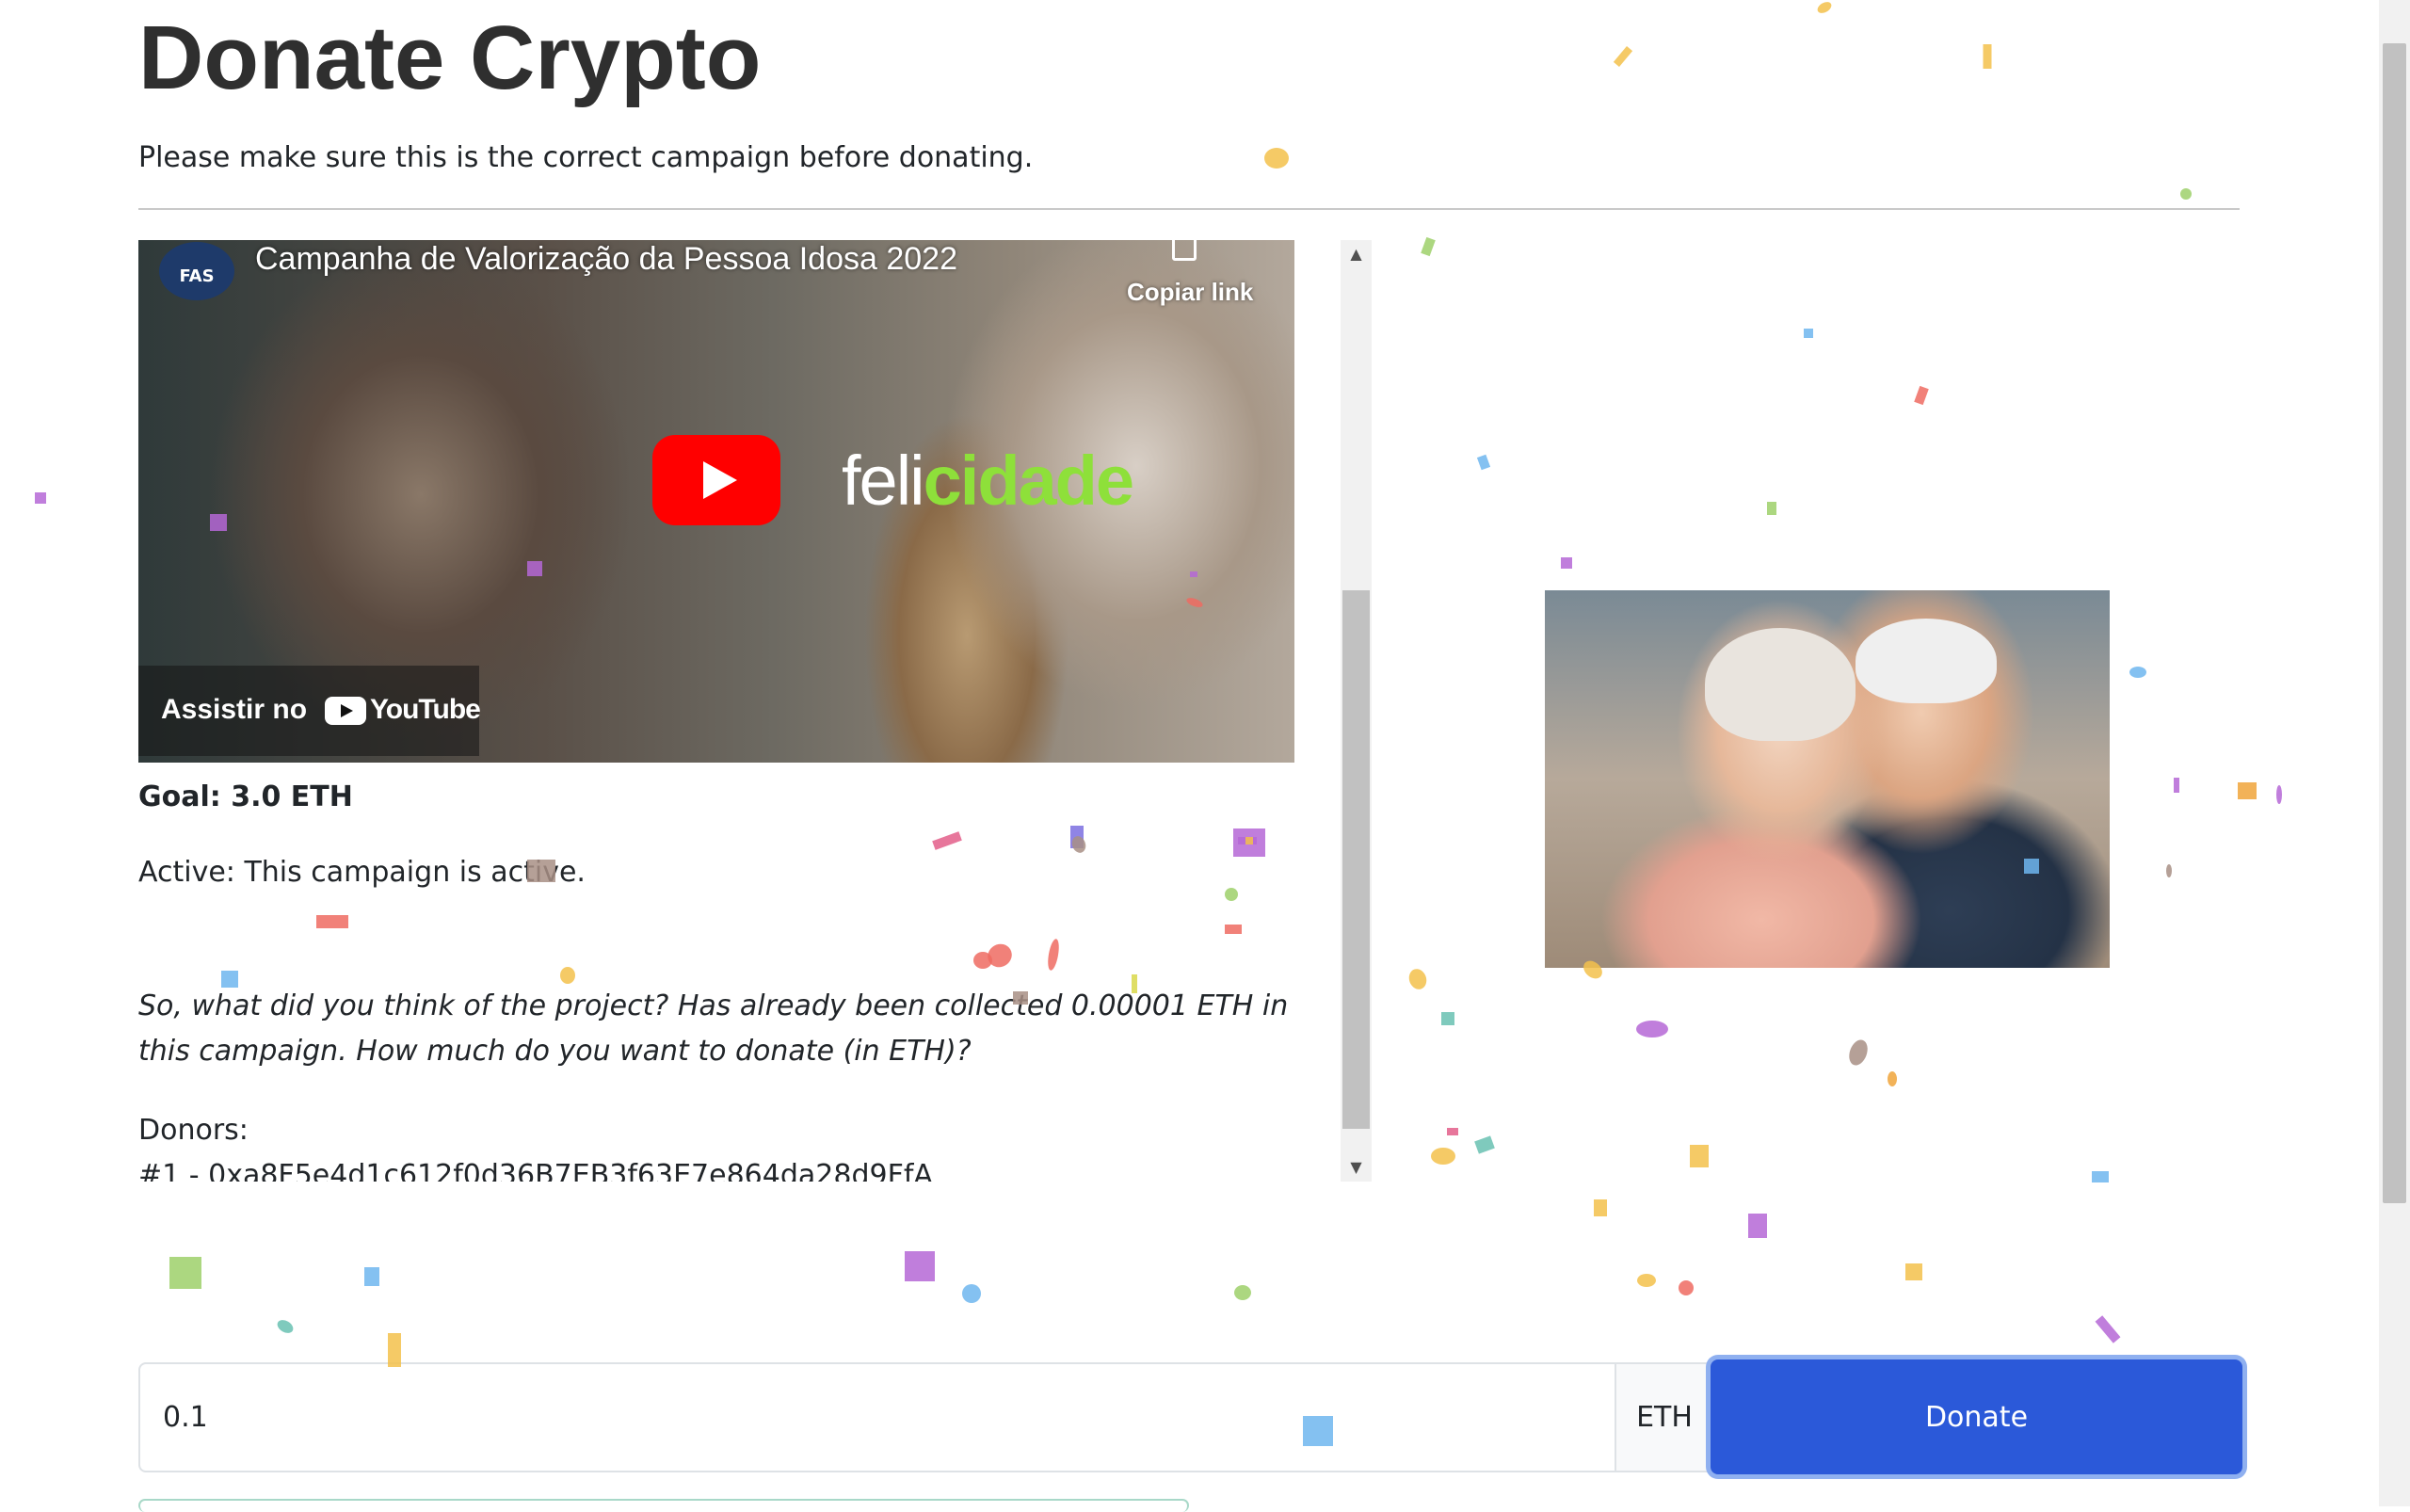  I want to click on page-scrollbar, so click(2394, 753).